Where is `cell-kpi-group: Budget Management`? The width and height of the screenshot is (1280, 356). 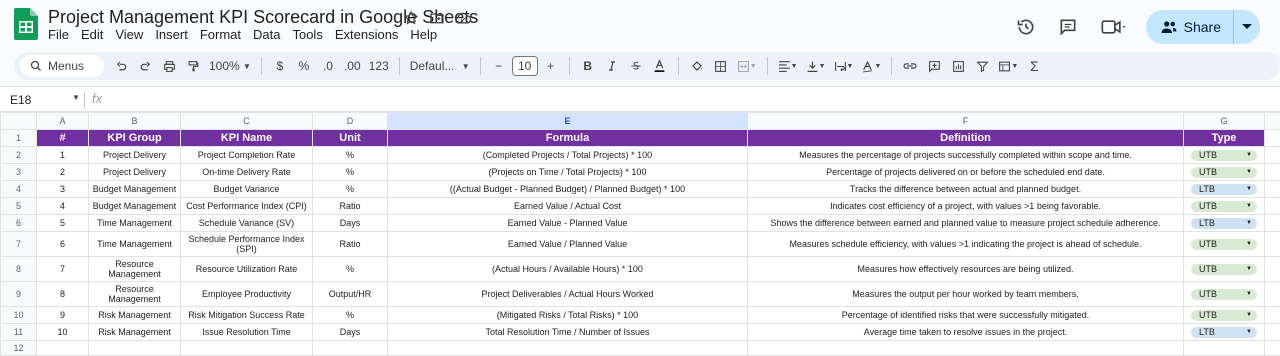 cell-kpi-group: Budget Management is located at coordinates (134, 206).